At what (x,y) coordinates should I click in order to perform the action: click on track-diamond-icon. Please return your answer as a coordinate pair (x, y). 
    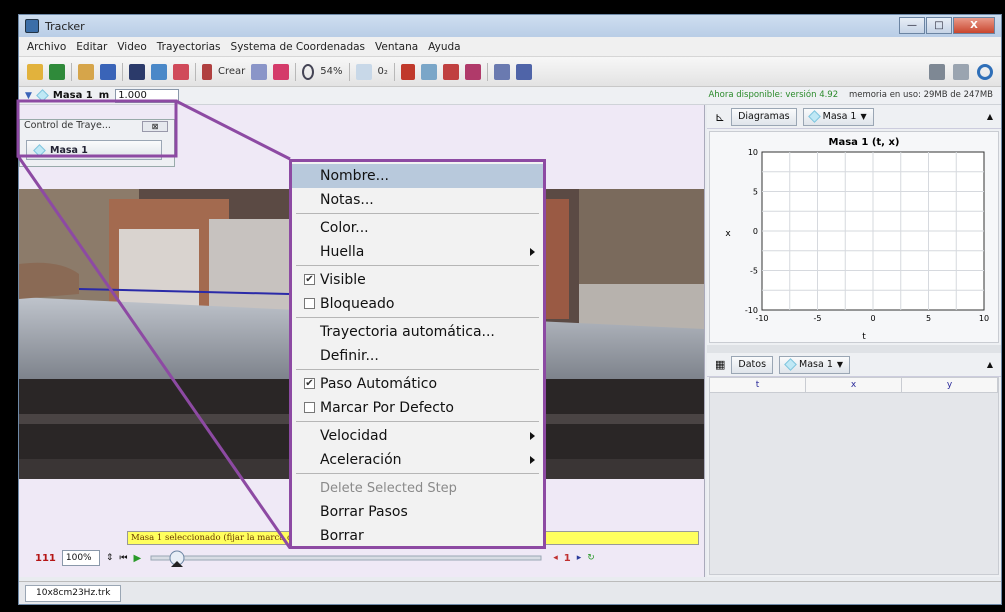
    Looking at the image, I should click on (42, 95).